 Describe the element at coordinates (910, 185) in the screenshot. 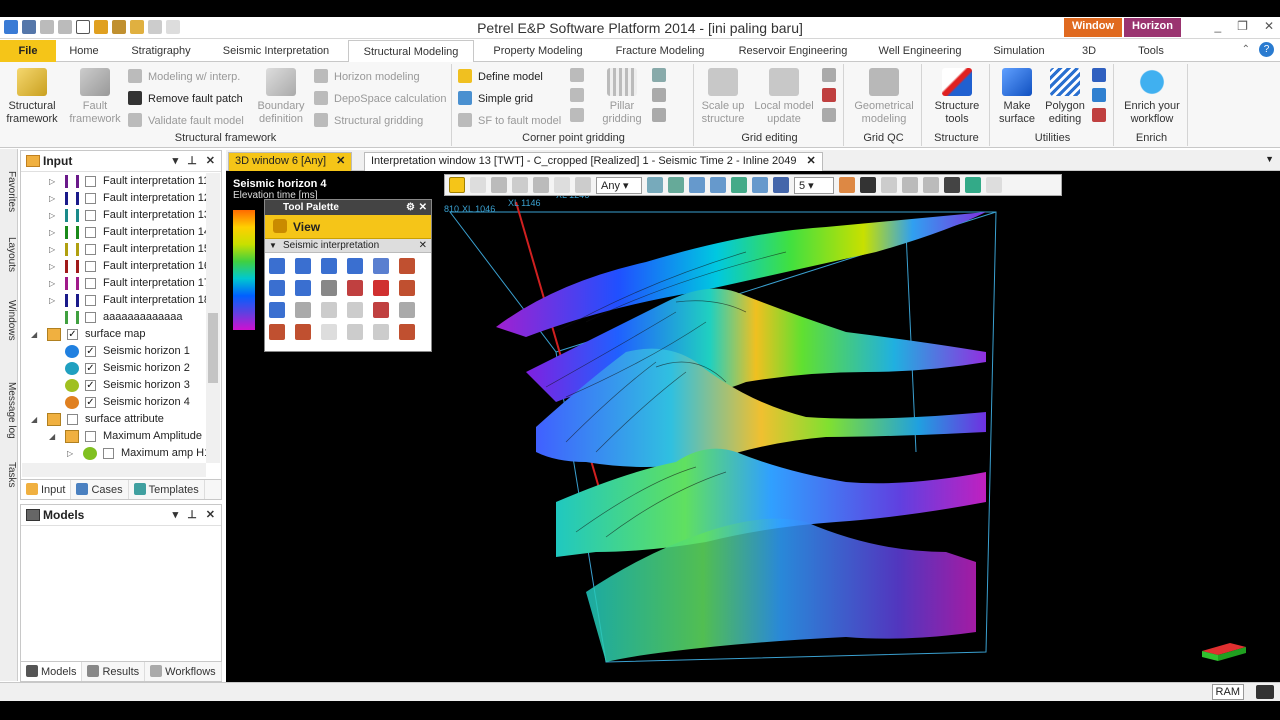

I see `graph-icon` at that location.